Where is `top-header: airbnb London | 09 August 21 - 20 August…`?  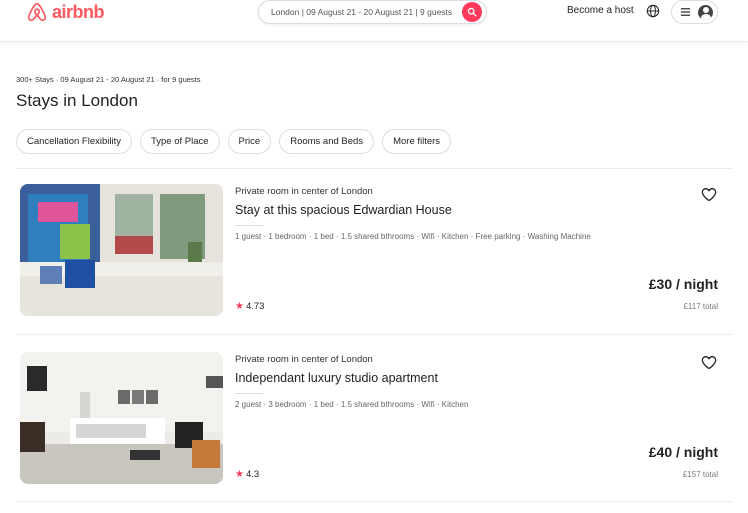 top-header: airbnb London | 09 August 21 - 20 August… is located at coordinates (374, 21).